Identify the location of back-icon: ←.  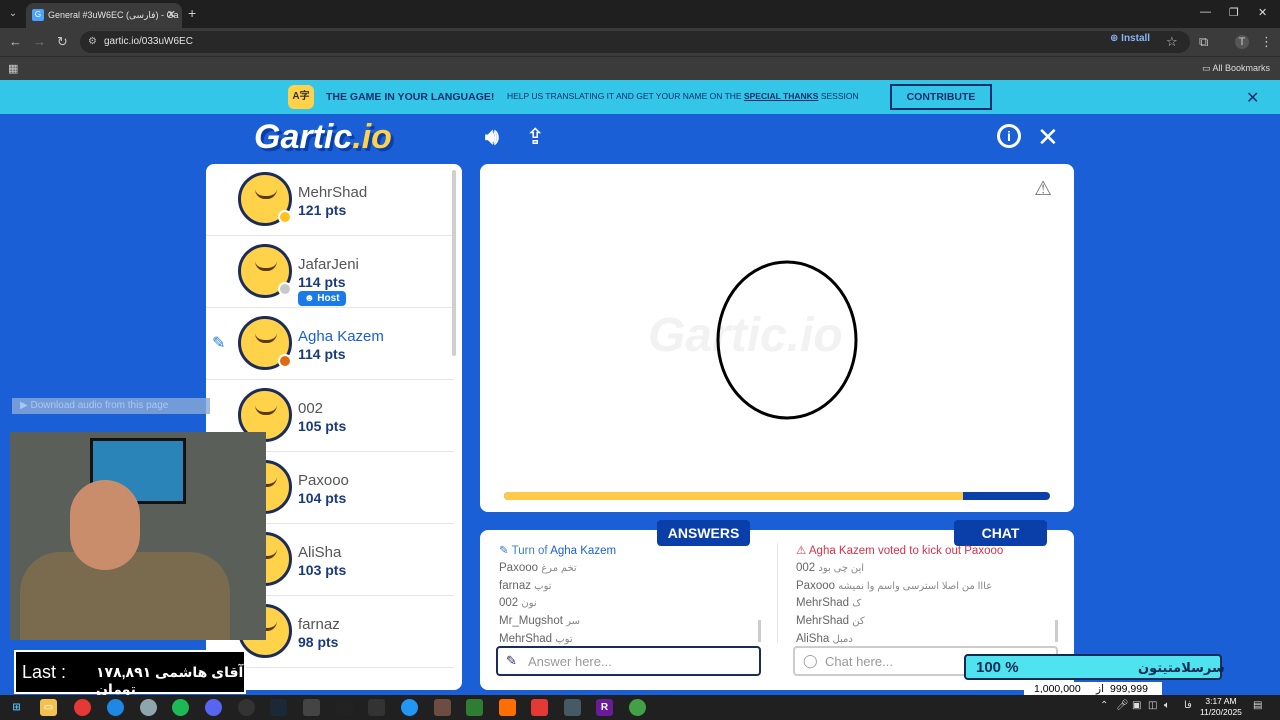
(15, 41).